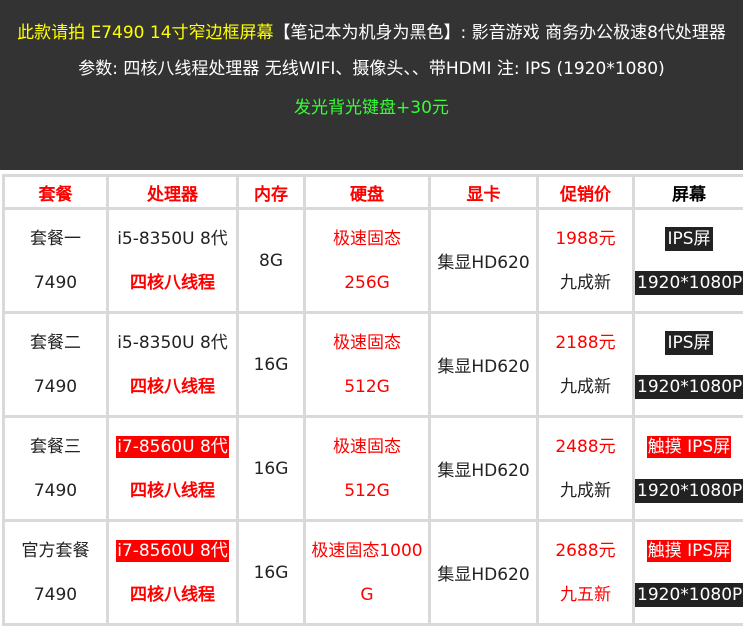 This screenshot has height=640, width=743. Describe the element at coordinates (367, 594) in the screenshot. I see `disk-size: G` at that location.